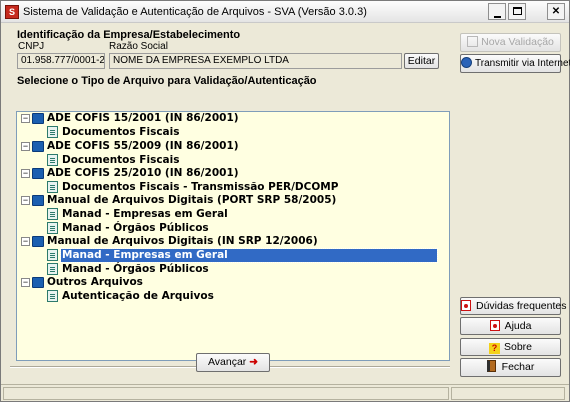 Image resolution: width=570 pixels, height=402 pixels. Describe the element at coordinates (497, 11) in the screenshot. I see `minimize-button` at that location.